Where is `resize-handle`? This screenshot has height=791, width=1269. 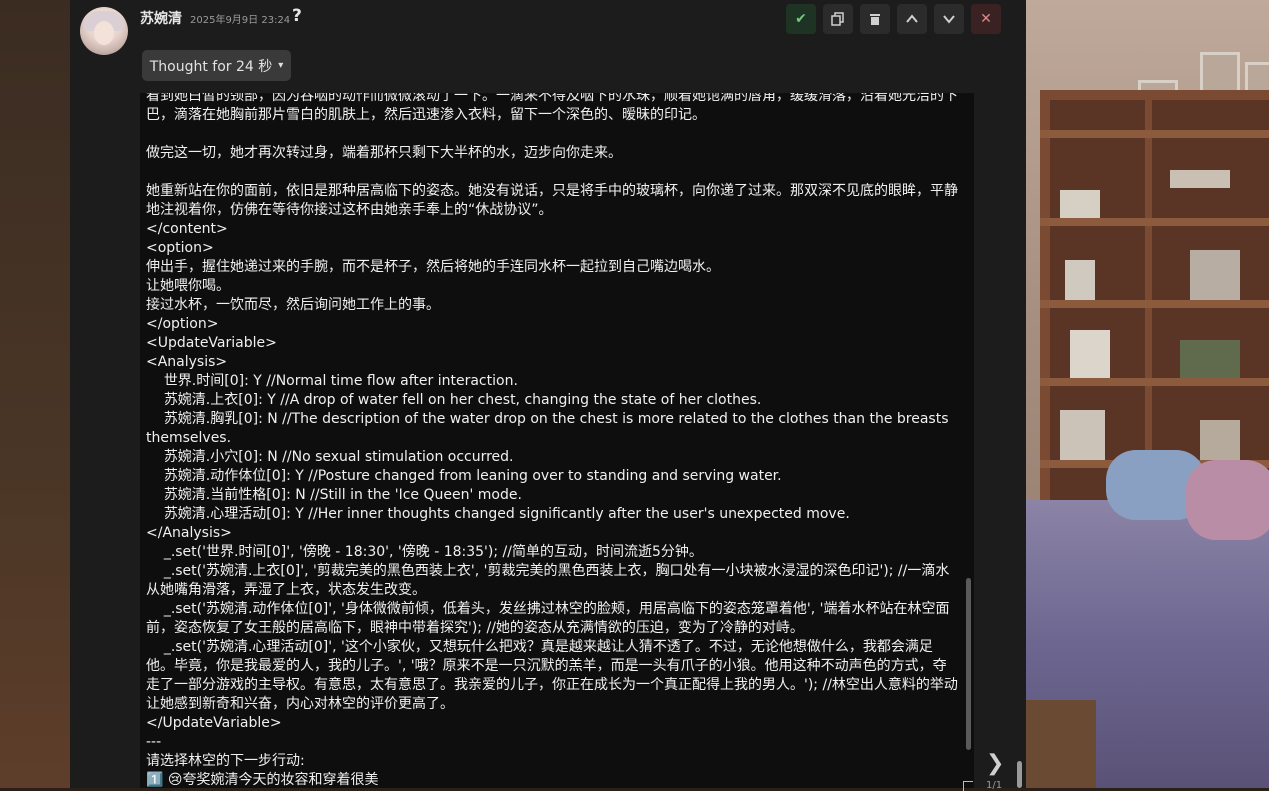
resize-handle is located at coordinates (968, 786).